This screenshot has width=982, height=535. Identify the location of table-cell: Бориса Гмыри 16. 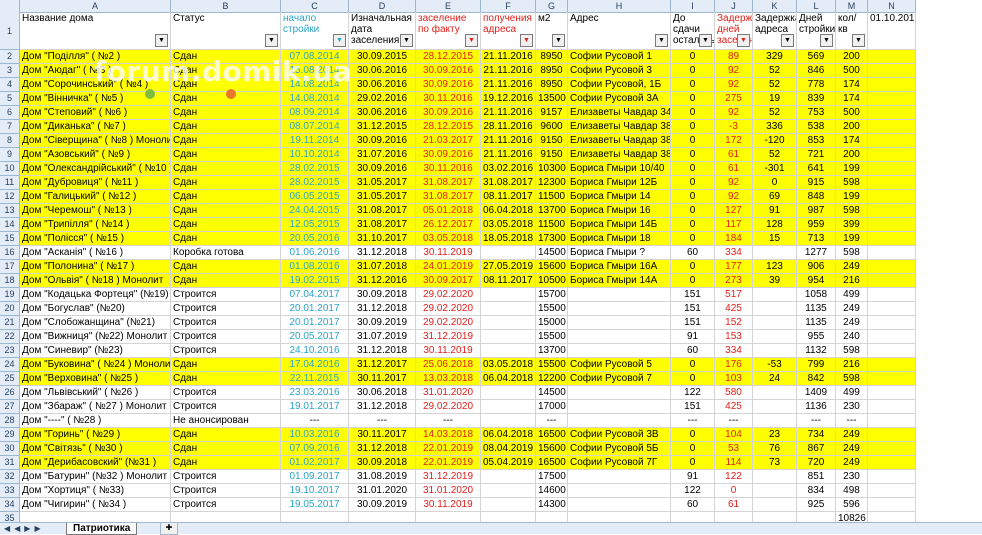
(619, 211).